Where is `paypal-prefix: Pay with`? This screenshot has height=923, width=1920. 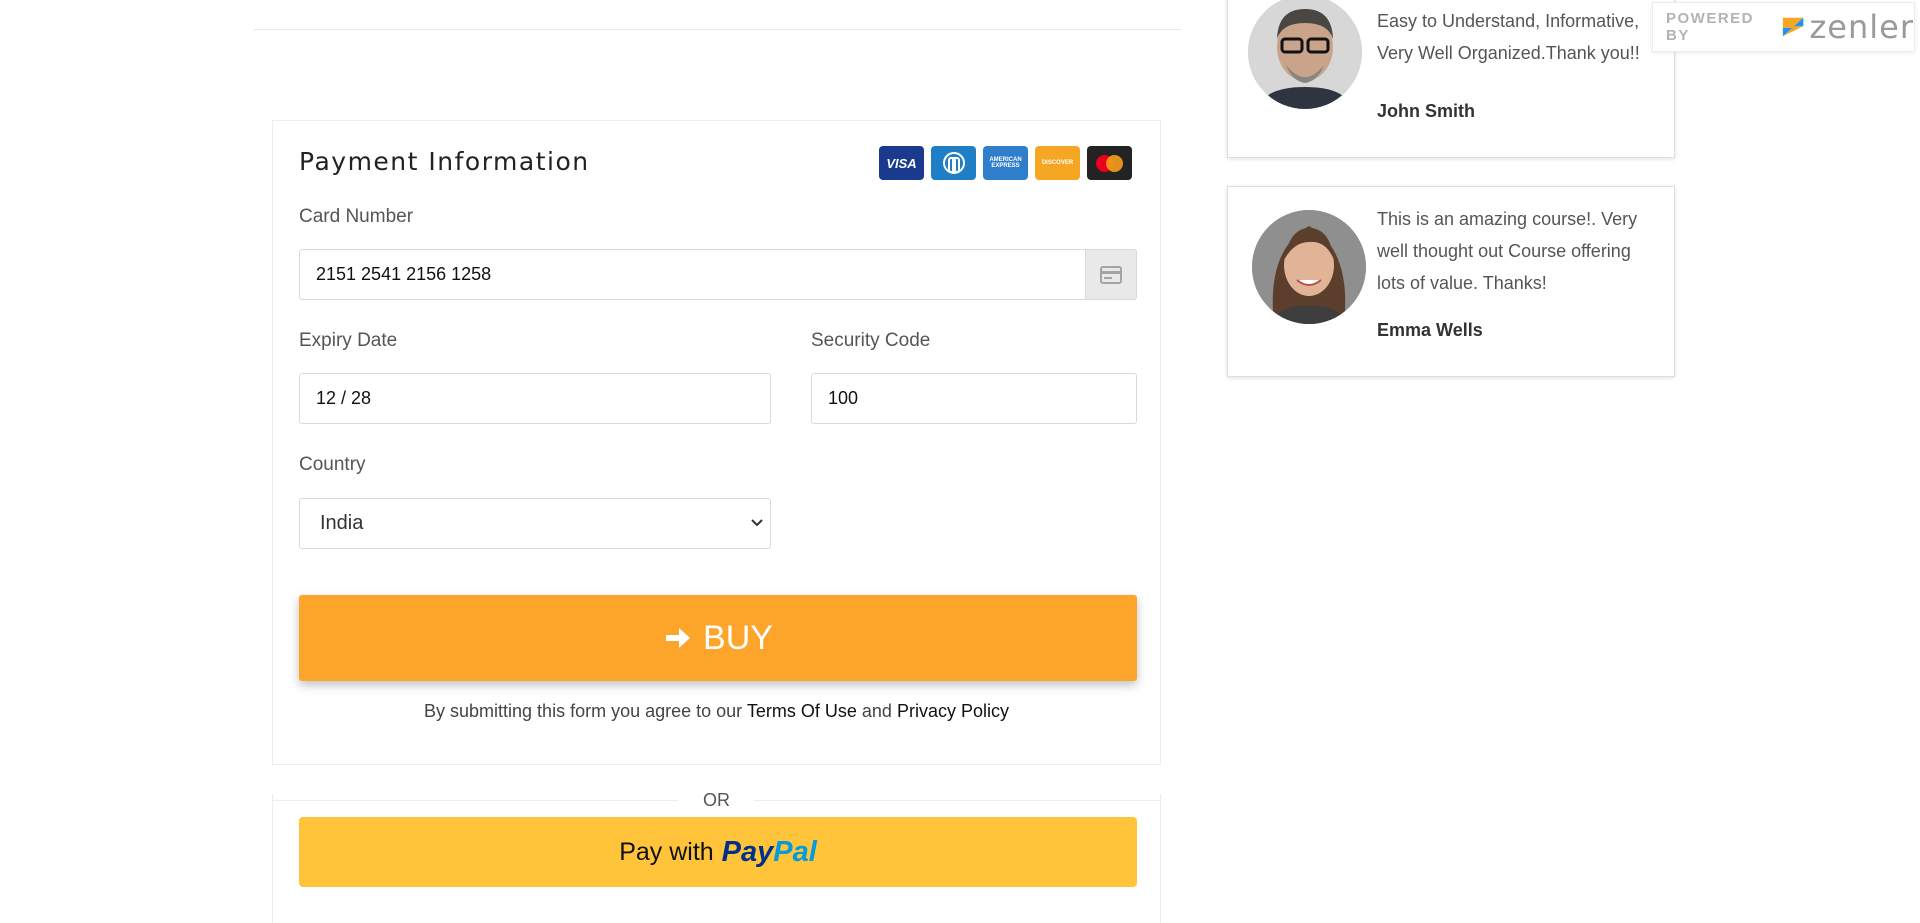 paypal-prefix: Pay with is located at coordinates (666, 851).